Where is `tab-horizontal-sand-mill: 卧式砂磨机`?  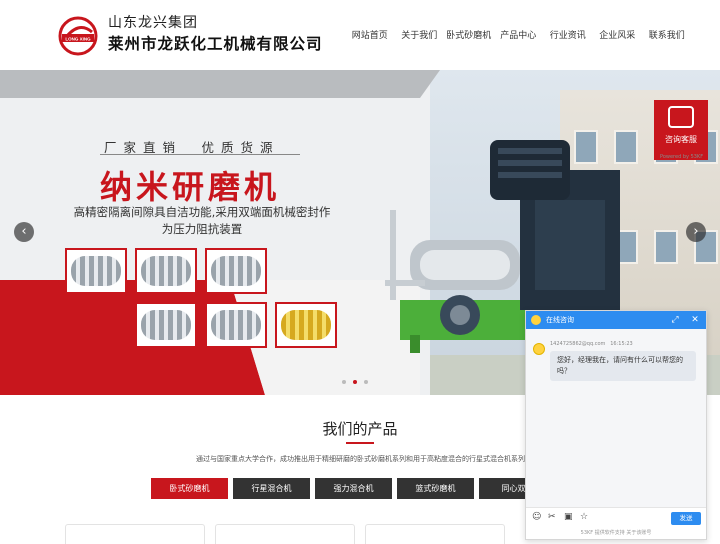
tab-horizontal-sand-mill: 卧式砂磨机 is located at coordinates (189, 488).